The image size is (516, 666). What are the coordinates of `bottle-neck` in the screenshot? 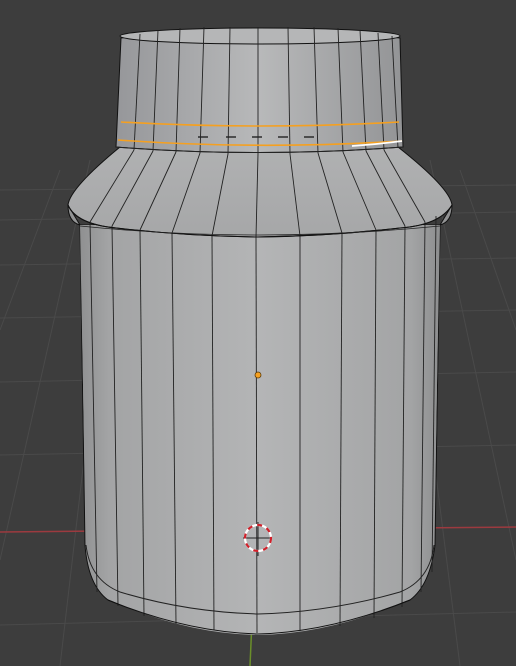 It's located at (259, 91).